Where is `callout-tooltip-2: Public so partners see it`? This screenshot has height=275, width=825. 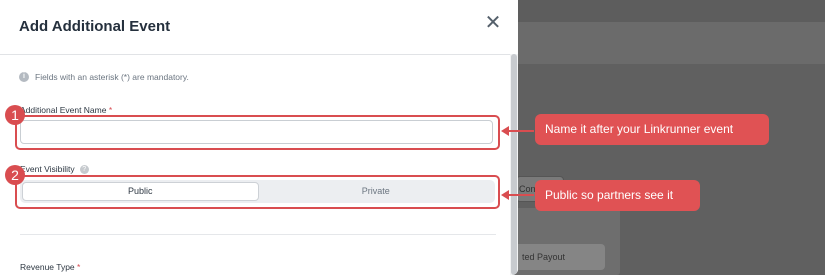 callout-tooltip-2: Public so partners see it is located at coordinates (617, 195).